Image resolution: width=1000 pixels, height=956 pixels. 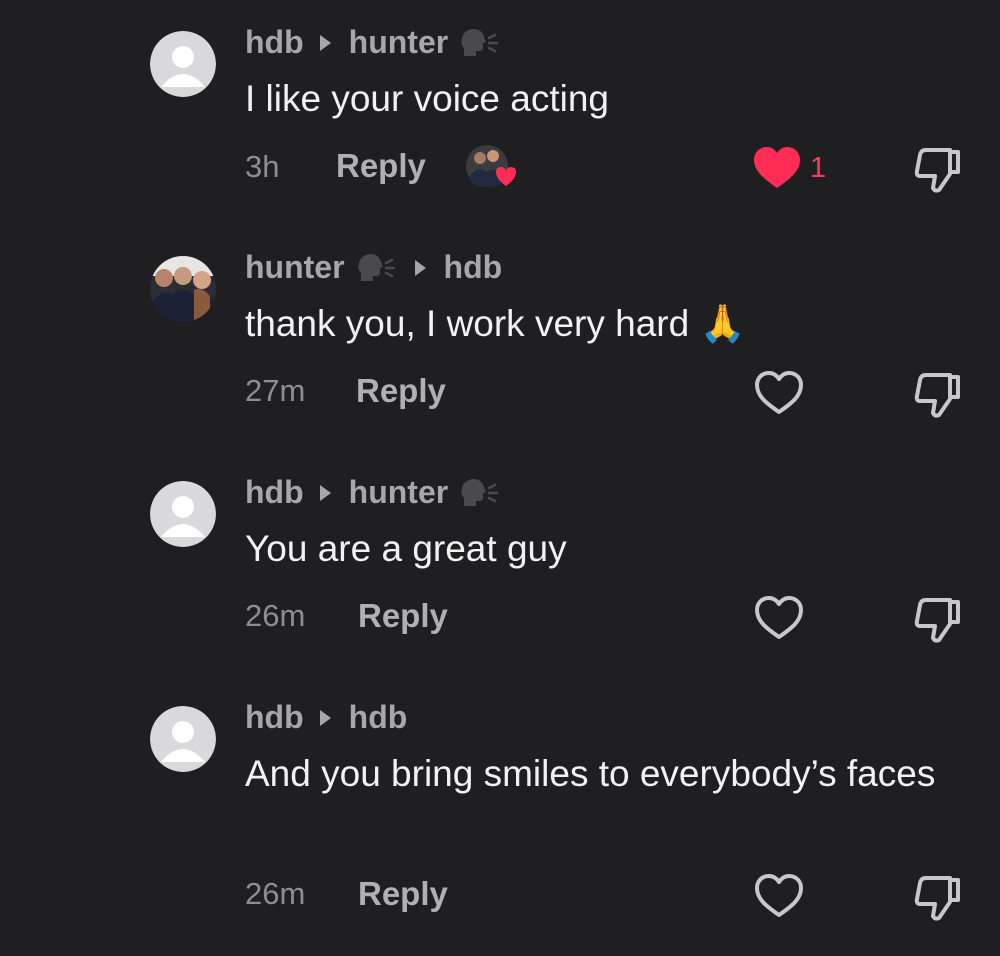 What do you see at coordinates (777, 167) in the screenshot?
I see `heart-filled-icon` at bounding box center [777, 167].